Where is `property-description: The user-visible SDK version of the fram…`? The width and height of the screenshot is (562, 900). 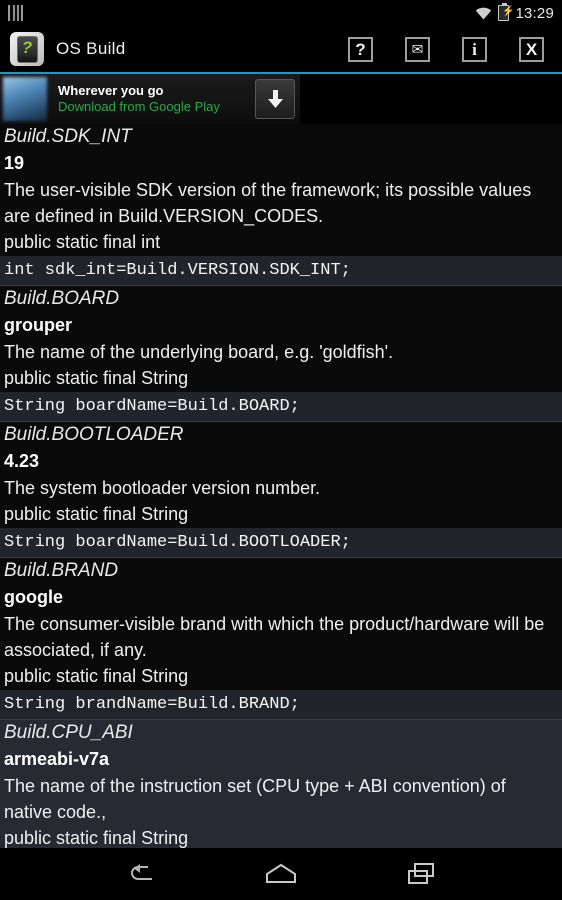 property-description: The user-visible SDK version of the fram… is located at coordinates (268, 203).